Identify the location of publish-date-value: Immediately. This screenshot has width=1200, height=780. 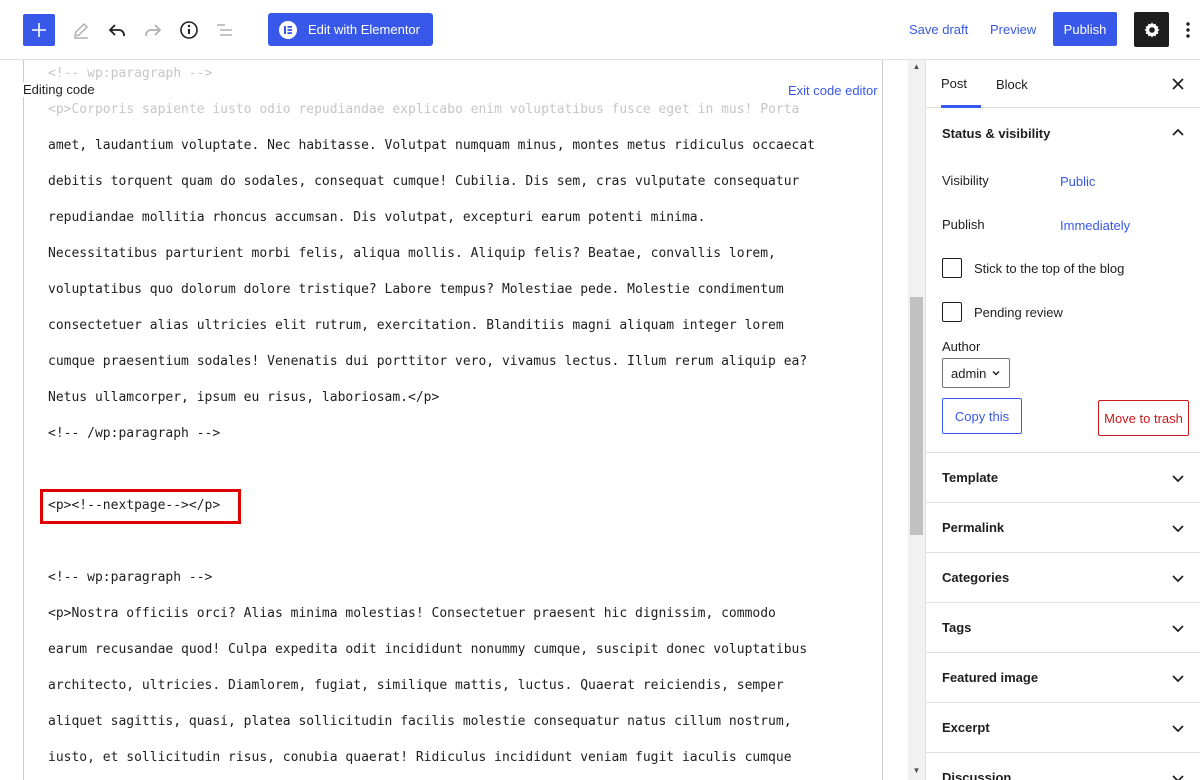
(1095, 225).